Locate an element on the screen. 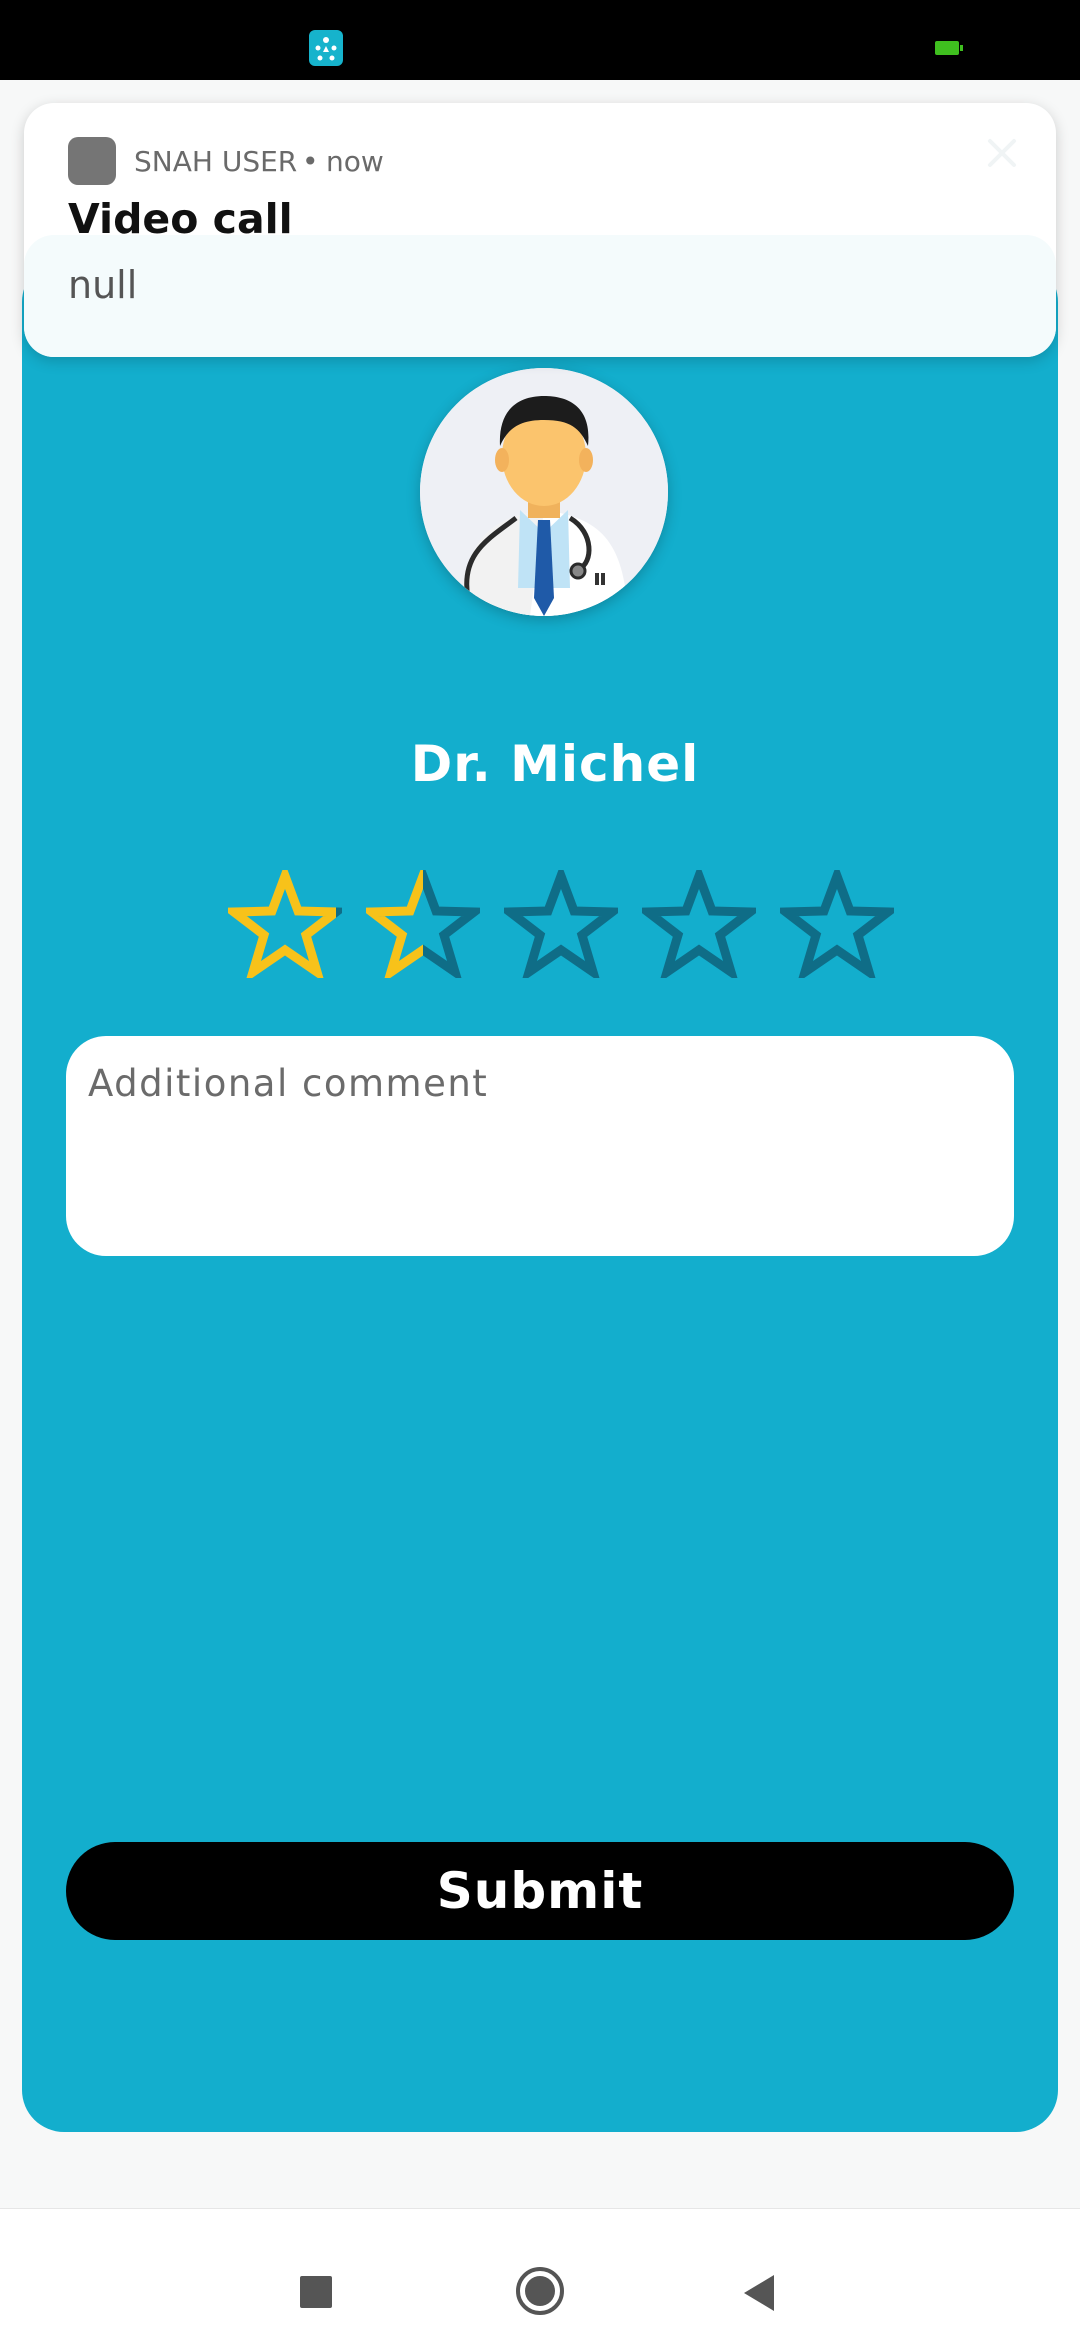 The image size is (1080, 2341). submit-button: Submit is located at coordinates (540, 1891).